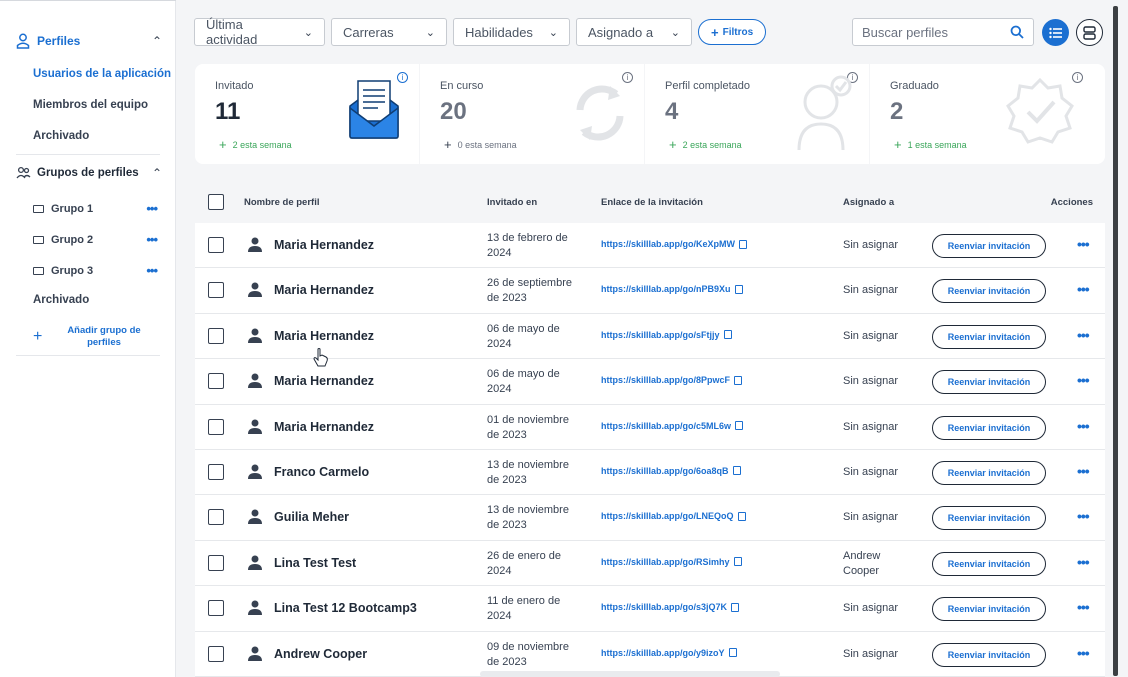  What do you see at coordinates (89, 41) in the screenshot?
I see `sidebar-section-profiles: Perfiles ⌃` at bounding box center [89, 41].